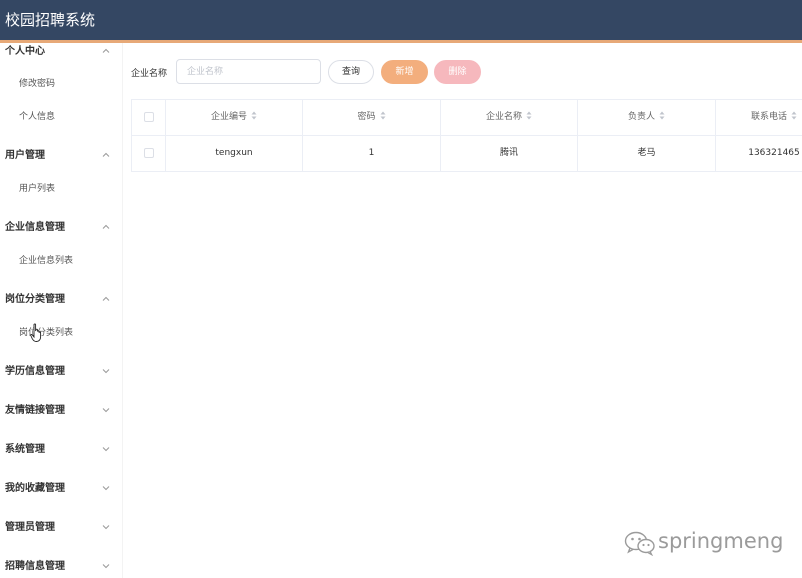  I want to click on row-checkbox, so click(148, 152).